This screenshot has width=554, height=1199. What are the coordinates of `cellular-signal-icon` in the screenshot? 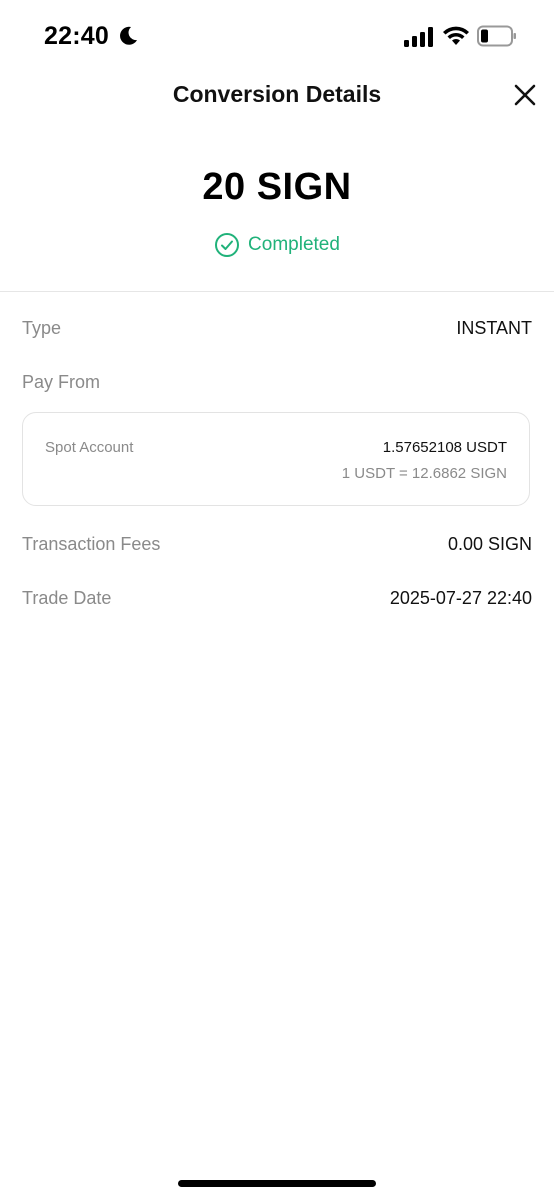 It's located at (418, 37).